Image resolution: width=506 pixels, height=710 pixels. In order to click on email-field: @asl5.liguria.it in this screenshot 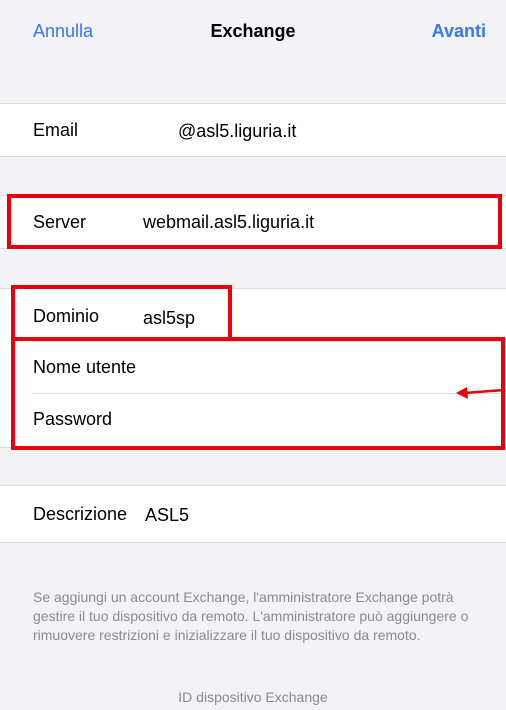, I will do `click(237, 131)`.